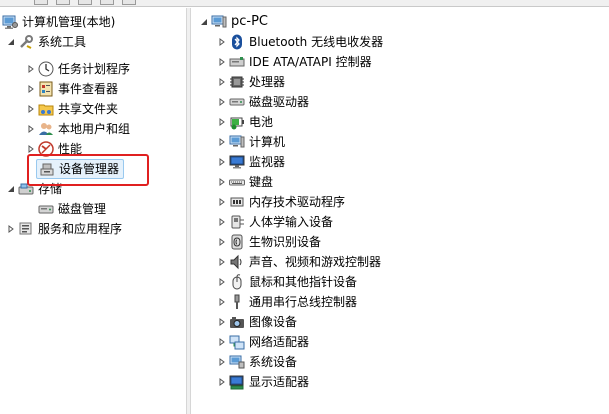 Image resolution: width=609 pixels, height=414 pixels. I want to click on device-category-item: 声音、视频和游戏控制器, so click(299, 262).